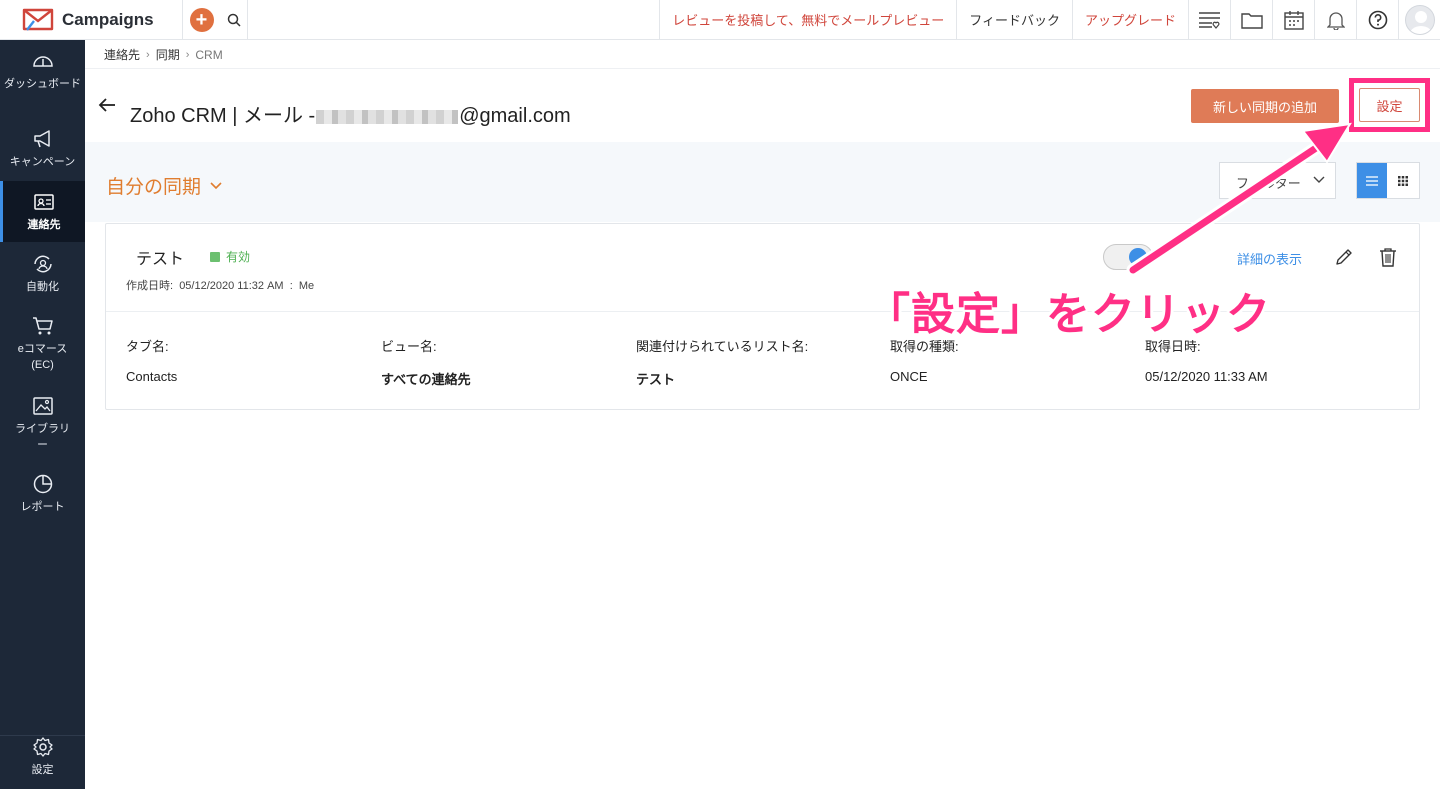 The height and width of the screenshot is (789, 1440). What do you see at coordinates (426, 362) in the screenshot?
I see `detail-view-name: ビュー名: すべての連絡先` at bounding box center [426, 362].